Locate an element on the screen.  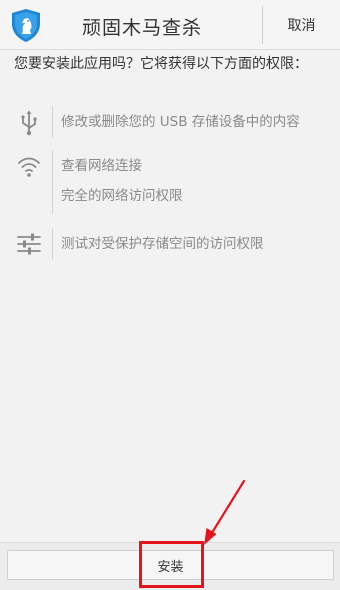
permission-text: 测试对受保护存储空间的访问权限 is located at coordinates (162, 244).